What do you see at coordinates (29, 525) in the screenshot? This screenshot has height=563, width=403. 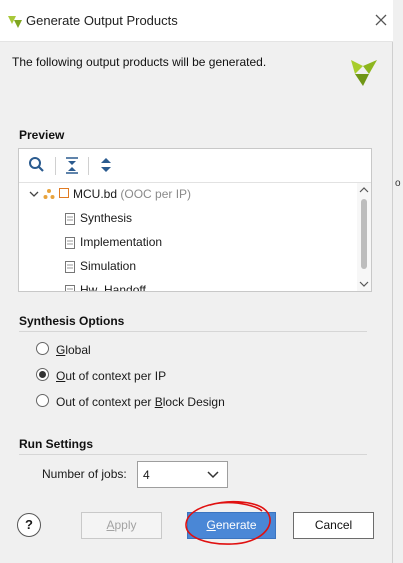 I see `help-button: ?` at bounding box center [29, 525].